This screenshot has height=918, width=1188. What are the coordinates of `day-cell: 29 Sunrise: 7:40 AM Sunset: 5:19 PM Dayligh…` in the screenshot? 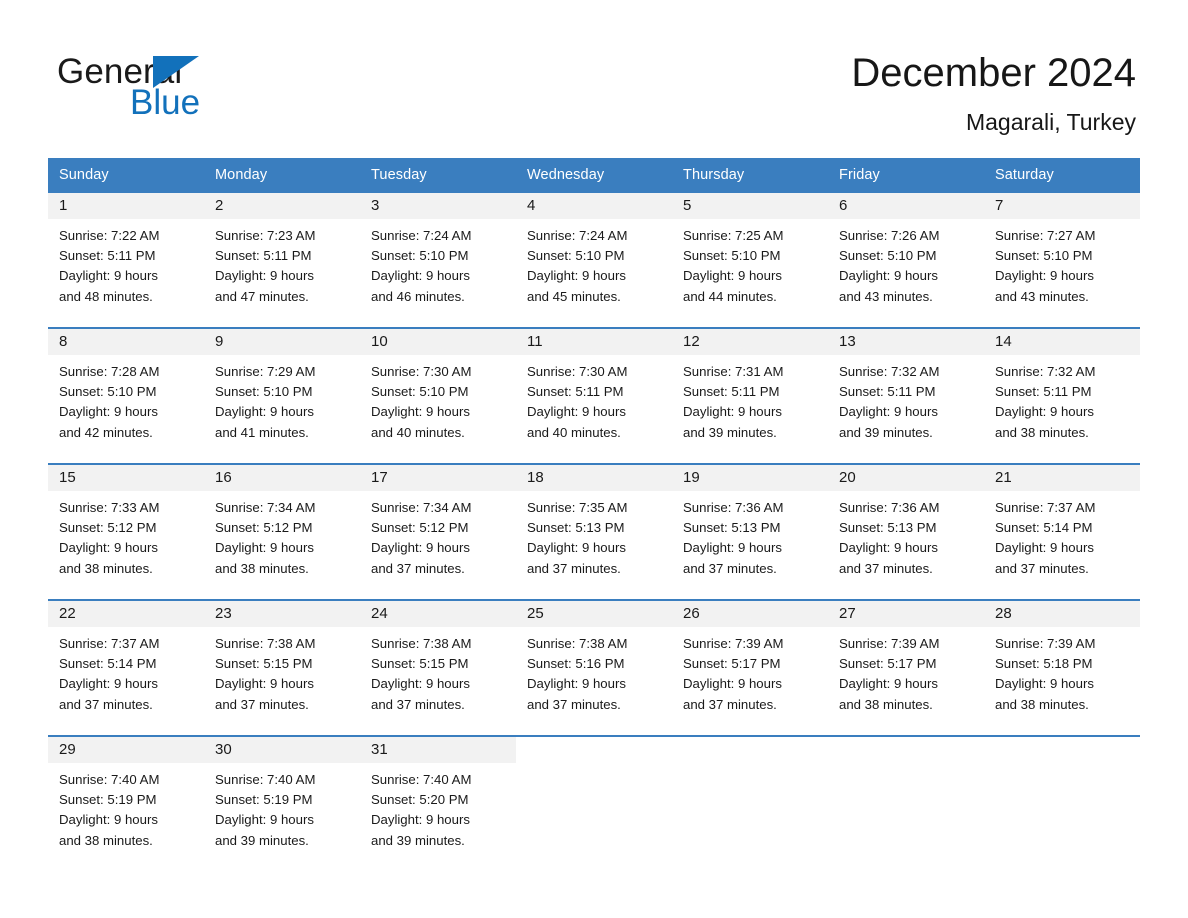 It's located at (126, 803).